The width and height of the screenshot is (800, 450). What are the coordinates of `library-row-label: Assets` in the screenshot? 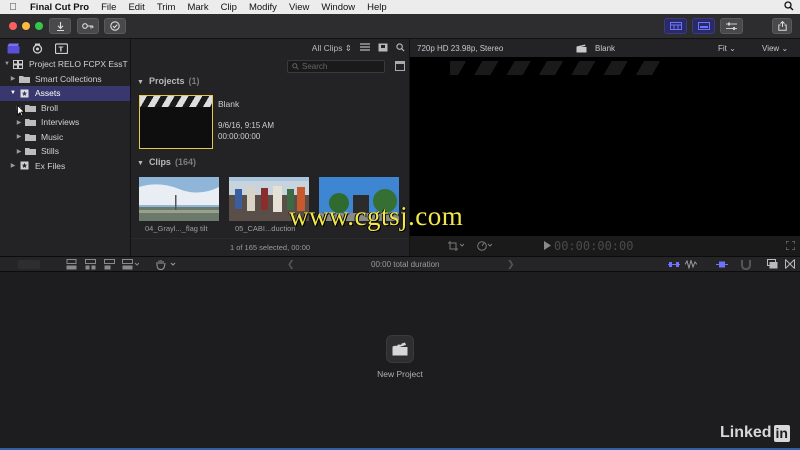 It's located at (48, 93).